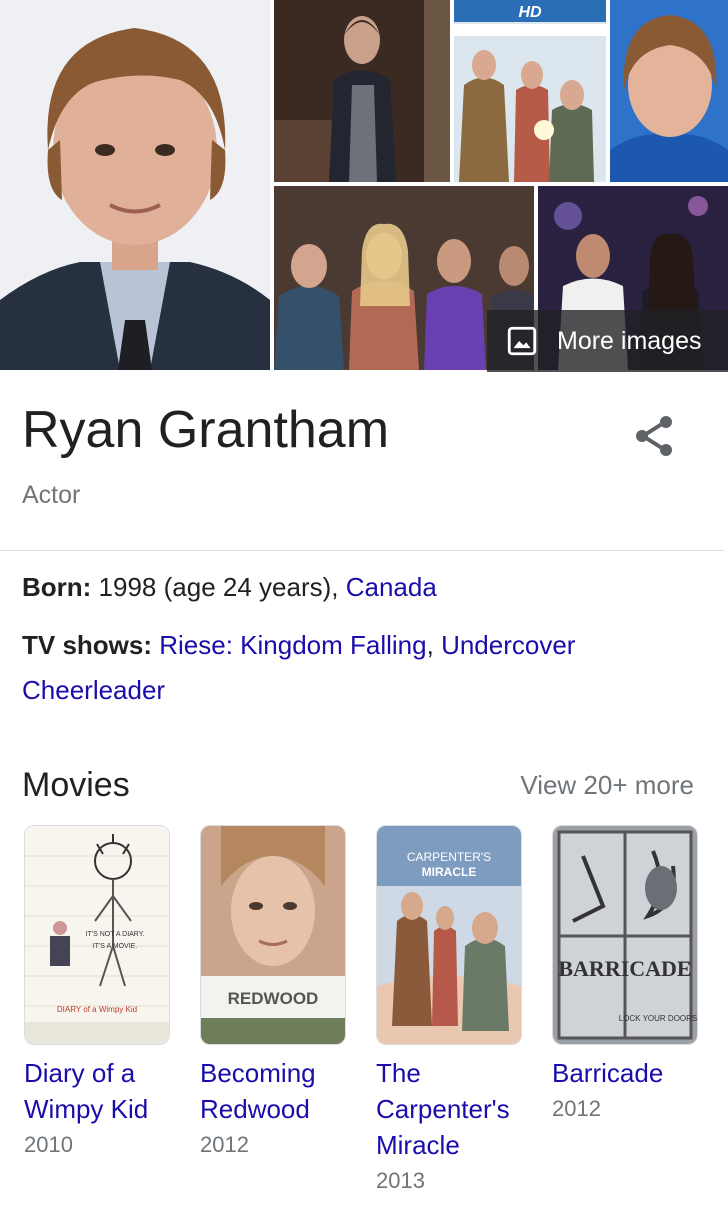  Describe the element at coordinates (115, 946) in the screenshot. I see `poster-text: IT'S A MOVIE.` at that location.